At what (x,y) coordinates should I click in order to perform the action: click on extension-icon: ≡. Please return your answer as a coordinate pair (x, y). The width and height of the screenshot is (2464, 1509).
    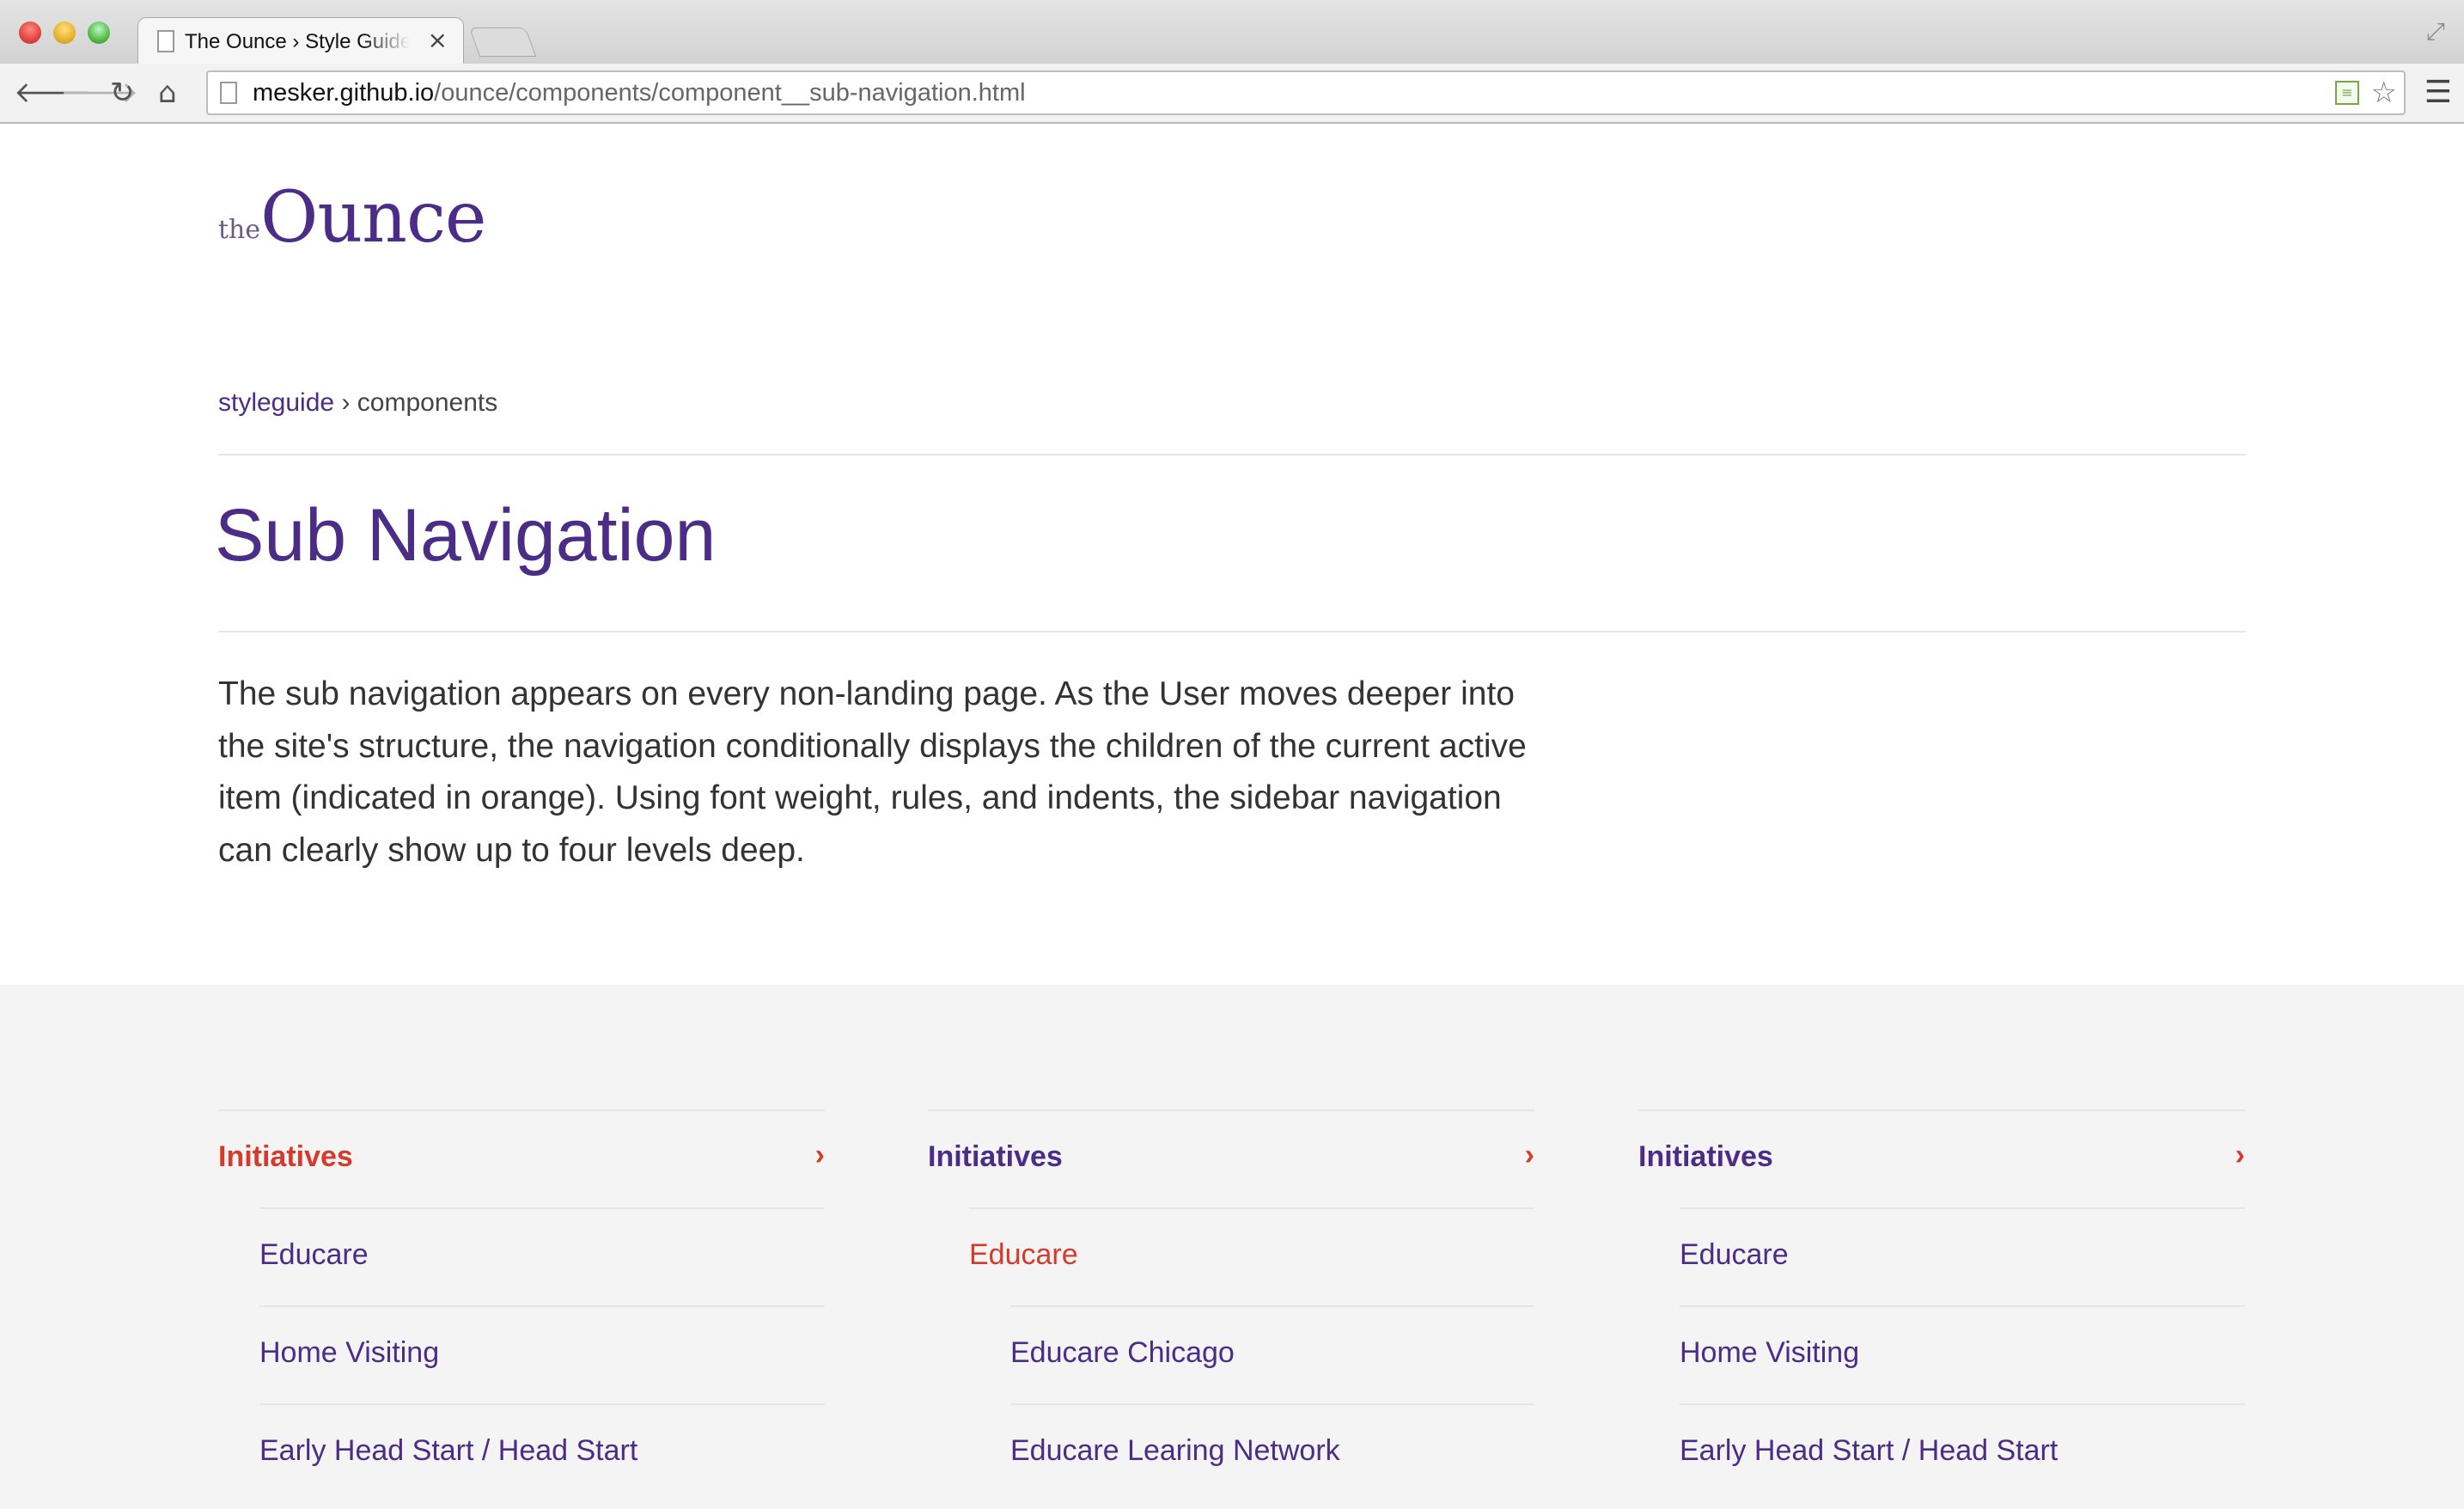
    Looking at the image, I should click on (2347, 93).